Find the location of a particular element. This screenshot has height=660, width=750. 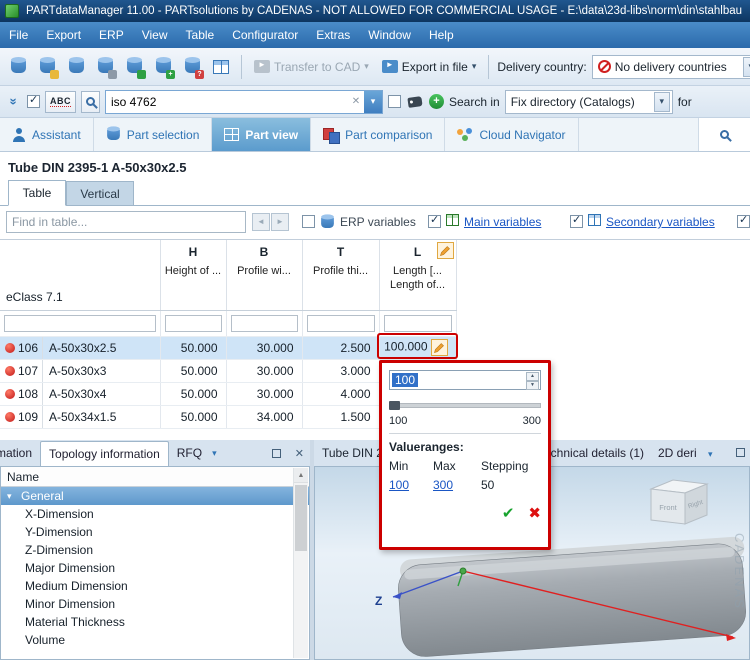

tab-part-view: Part view is located at coordinates (262, 134).